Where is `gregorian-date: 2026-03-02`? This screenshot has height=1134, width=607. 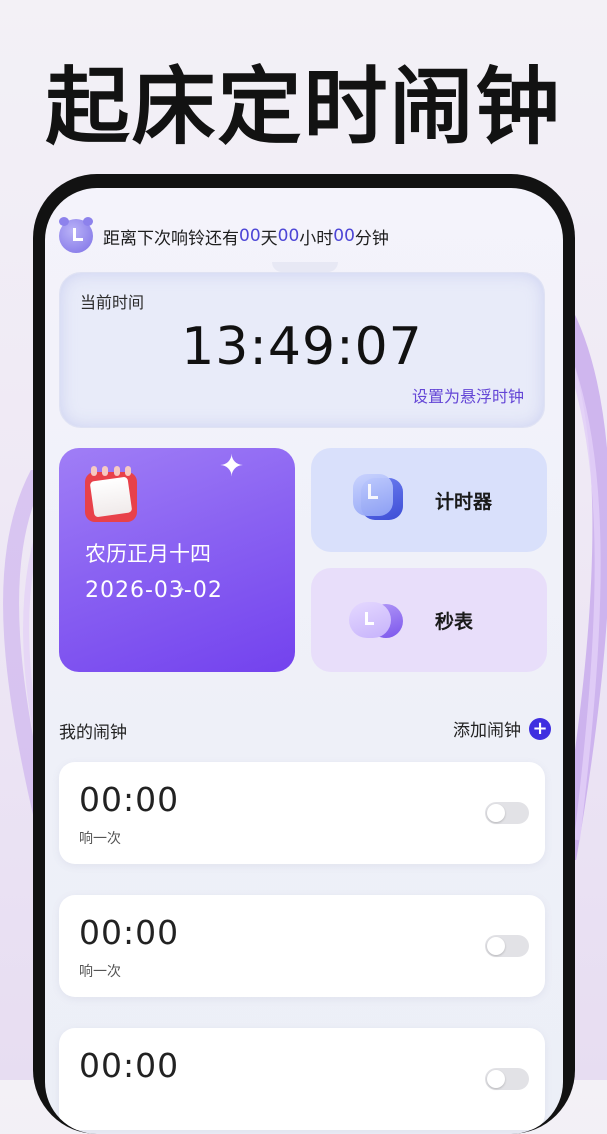
gregorian-date: 2026-03-02 is located at coordinates (154, 590).